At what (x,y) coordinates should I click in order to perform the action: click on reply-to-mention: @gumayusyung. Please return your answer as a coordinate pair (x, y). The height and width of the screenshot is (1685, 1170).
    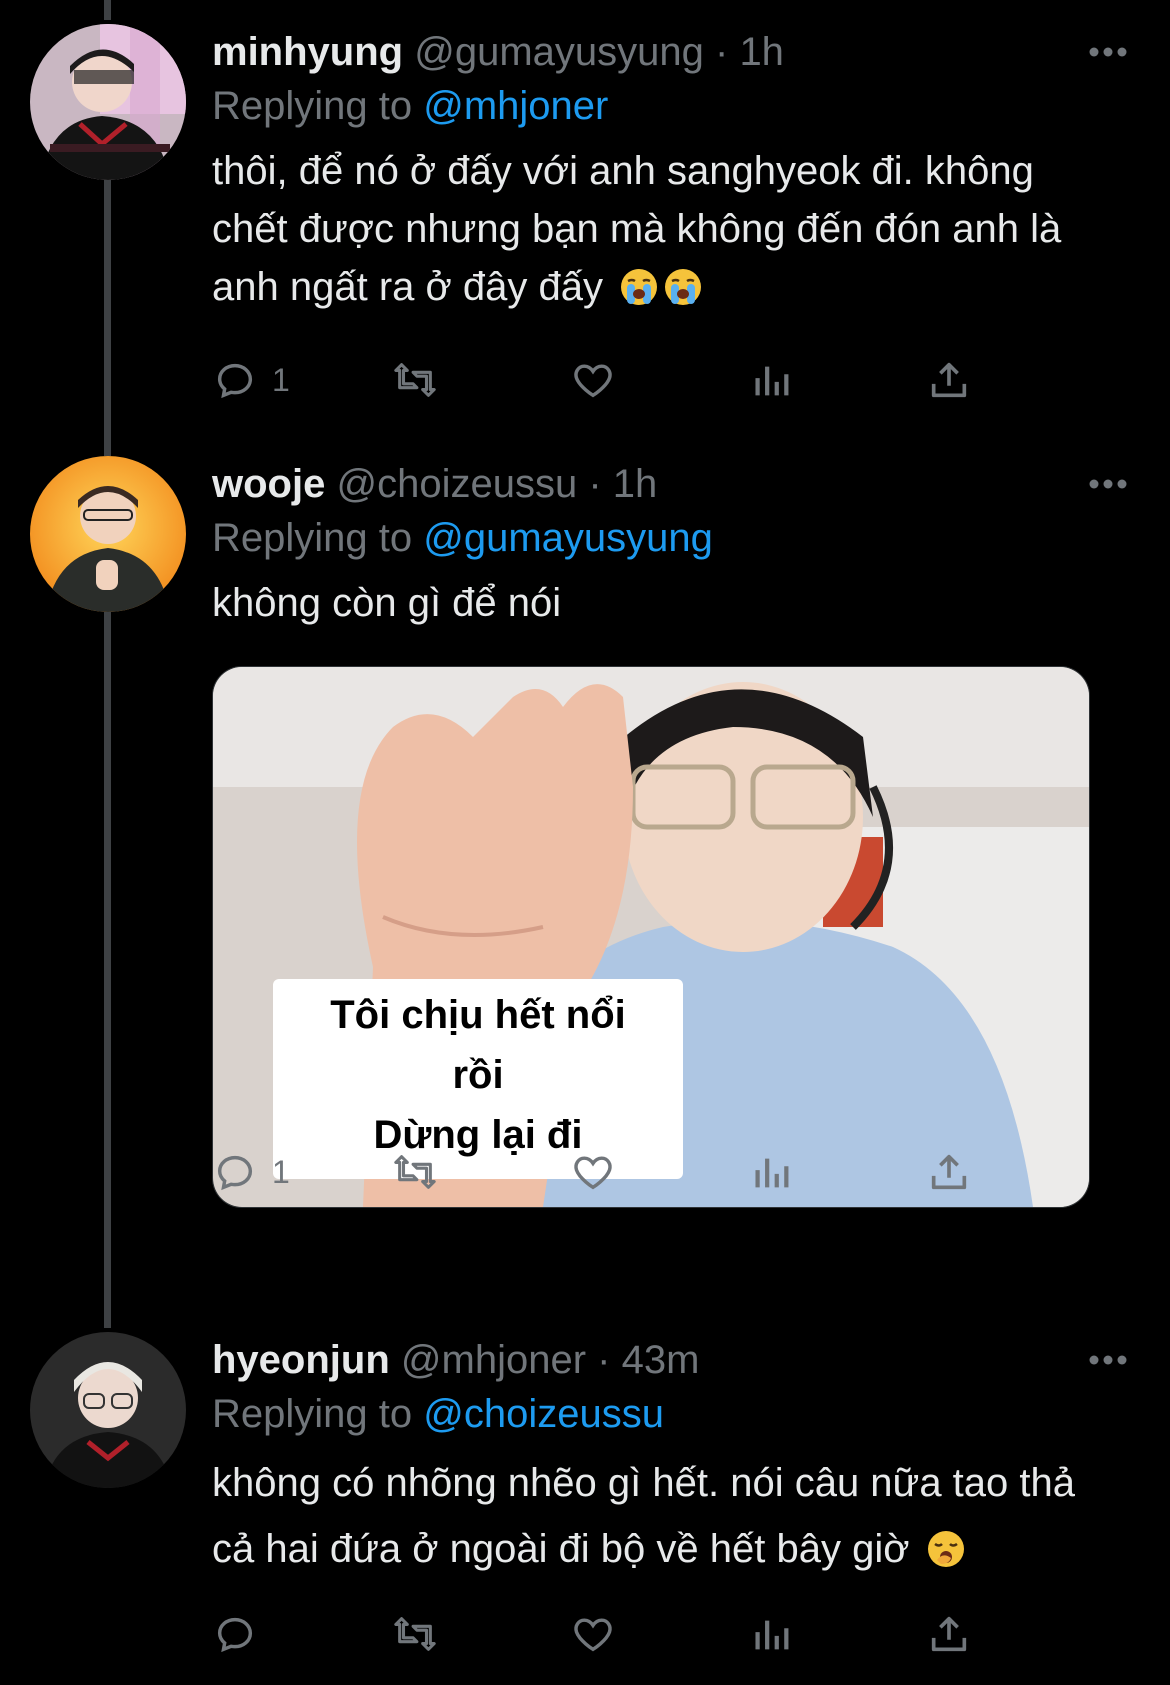
    Looking at the image, I should click on (568, 538).